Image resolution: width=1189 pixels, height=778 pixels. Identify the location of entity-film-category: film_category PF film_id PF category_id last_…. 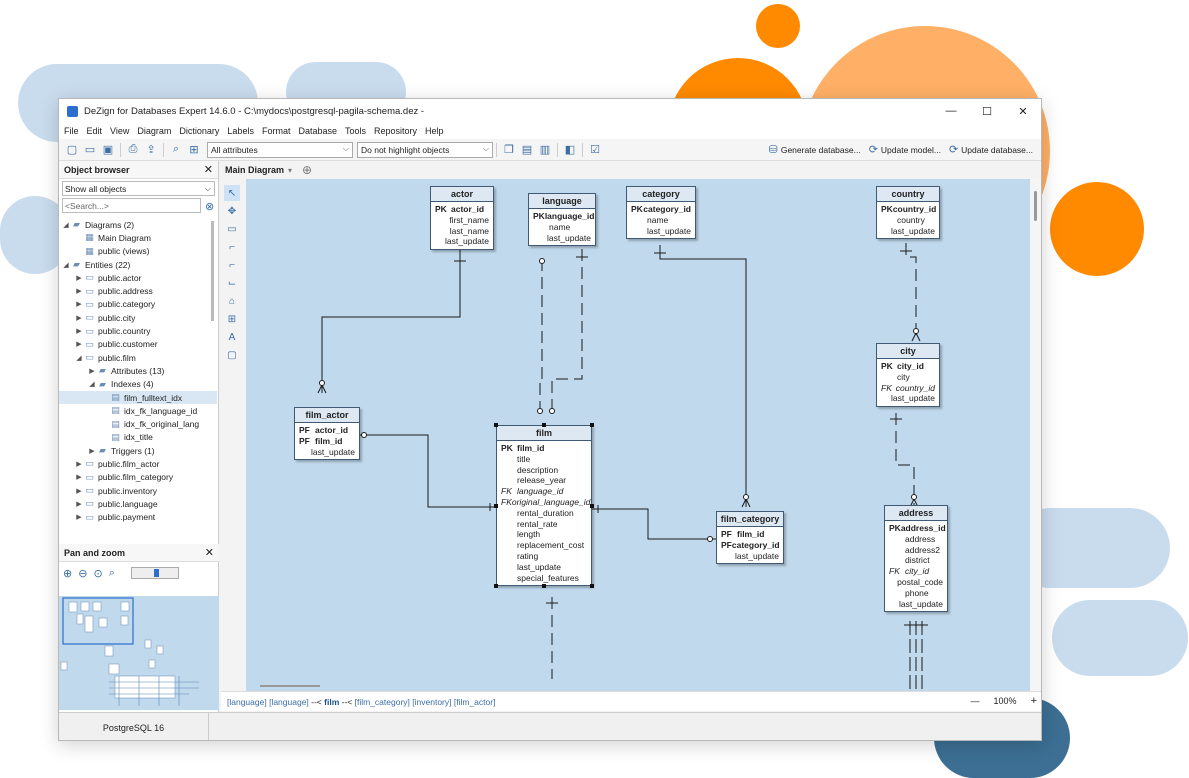
(750, 538).